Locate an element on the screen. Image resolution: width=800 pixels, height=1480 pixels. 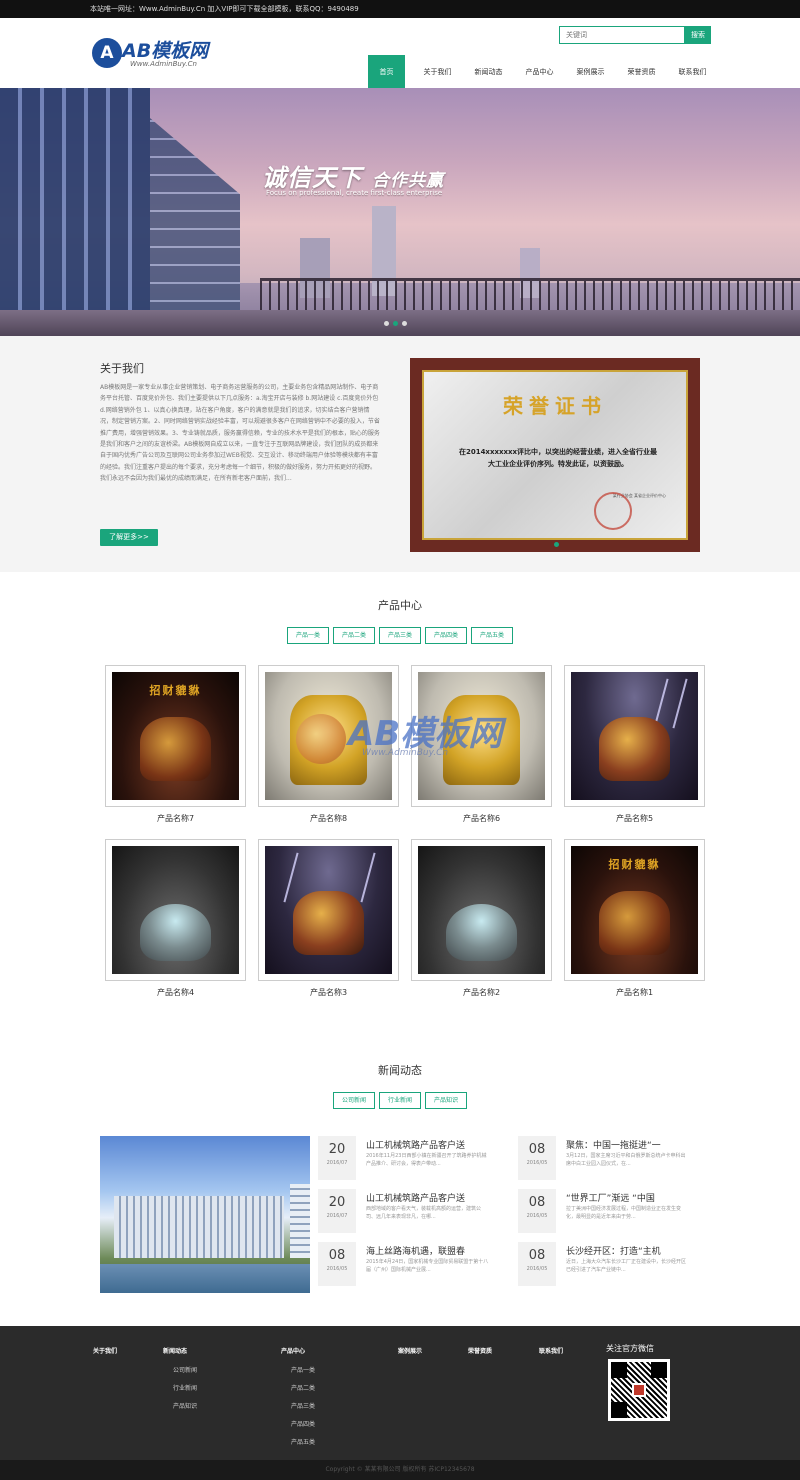
product-card: 招财貔貅 产品名称7 is located at coordinates (175, 744).